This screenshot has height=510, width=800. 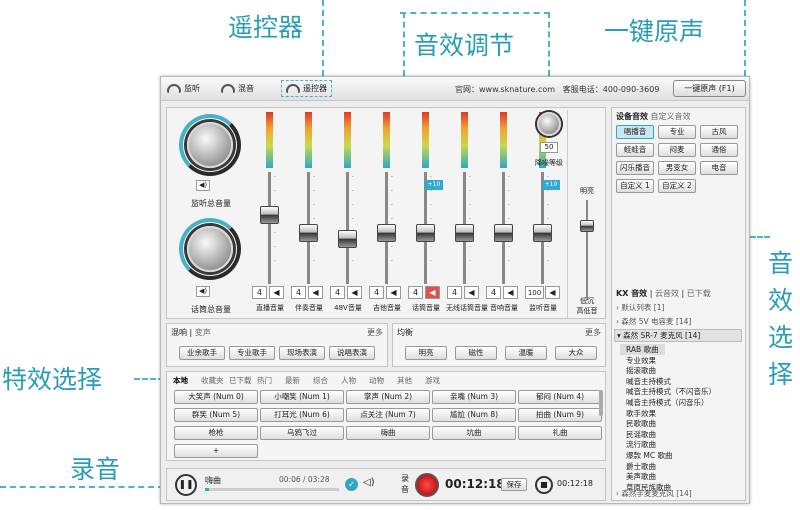 What do you see at coordinates (593, 332) in the screenshot?
I see `eq-more-link: 更多` at bounding box center [593, 332].